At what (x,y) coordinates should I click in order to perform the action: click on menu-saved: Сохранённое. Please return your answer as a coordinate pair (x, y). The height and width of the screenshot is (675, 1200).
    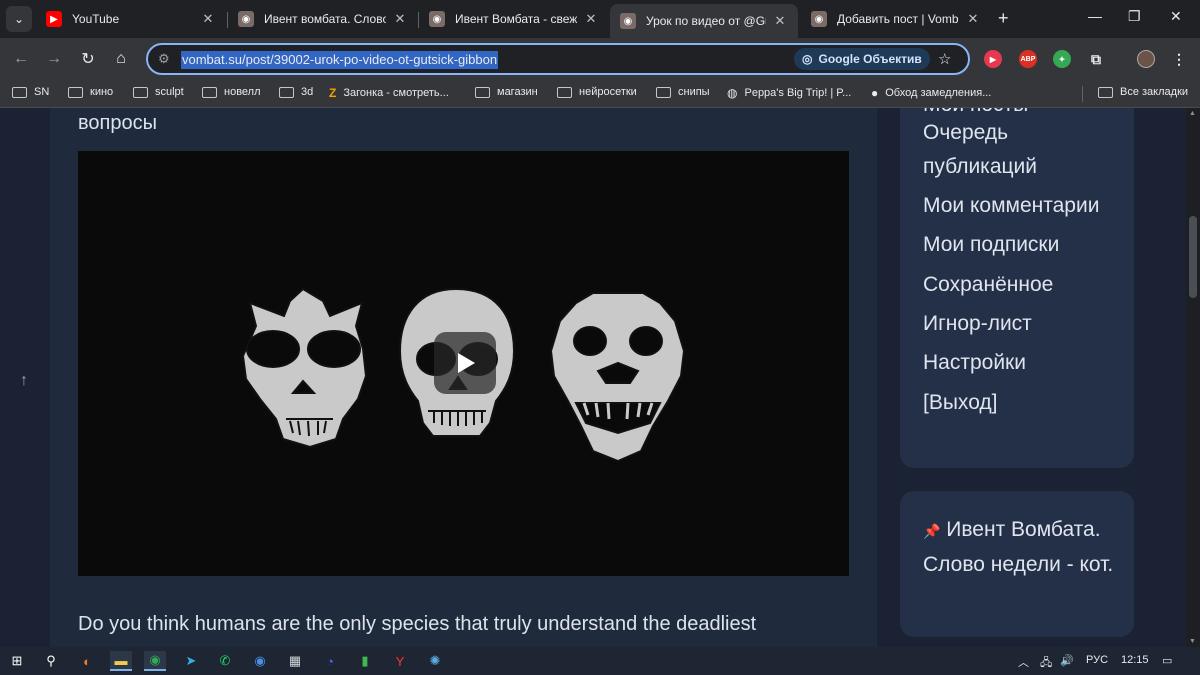
    Looking at the image, I should click on (1023, 285).